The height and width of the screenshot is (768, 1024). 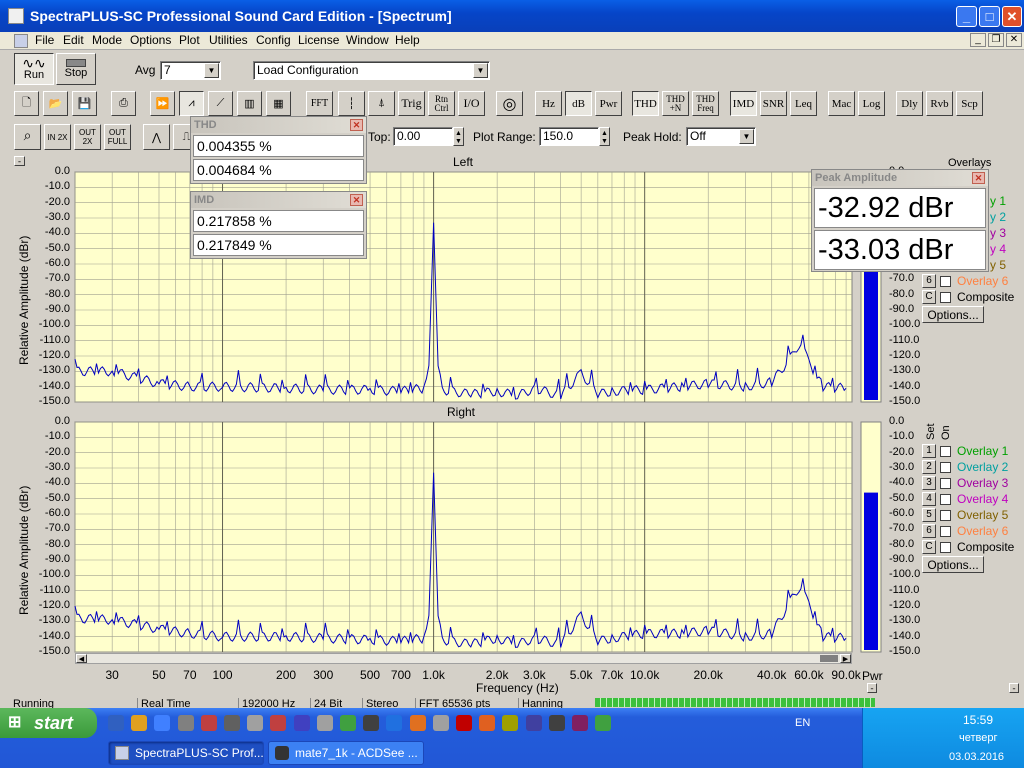 I want to click on y-tick-label: -30.0, so click(x=57, y=467).